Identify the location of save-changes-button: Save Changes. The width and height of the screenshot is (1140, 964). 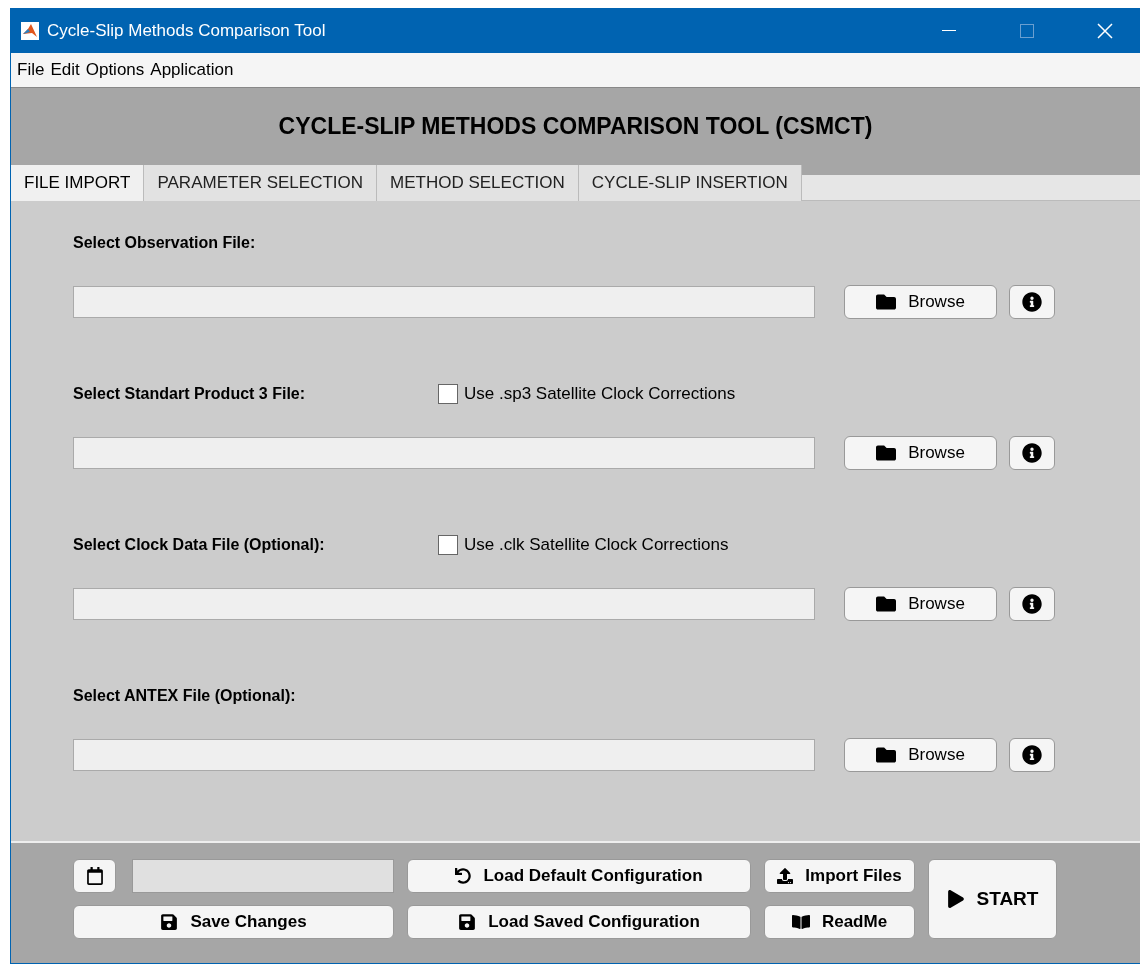
(233, 922).